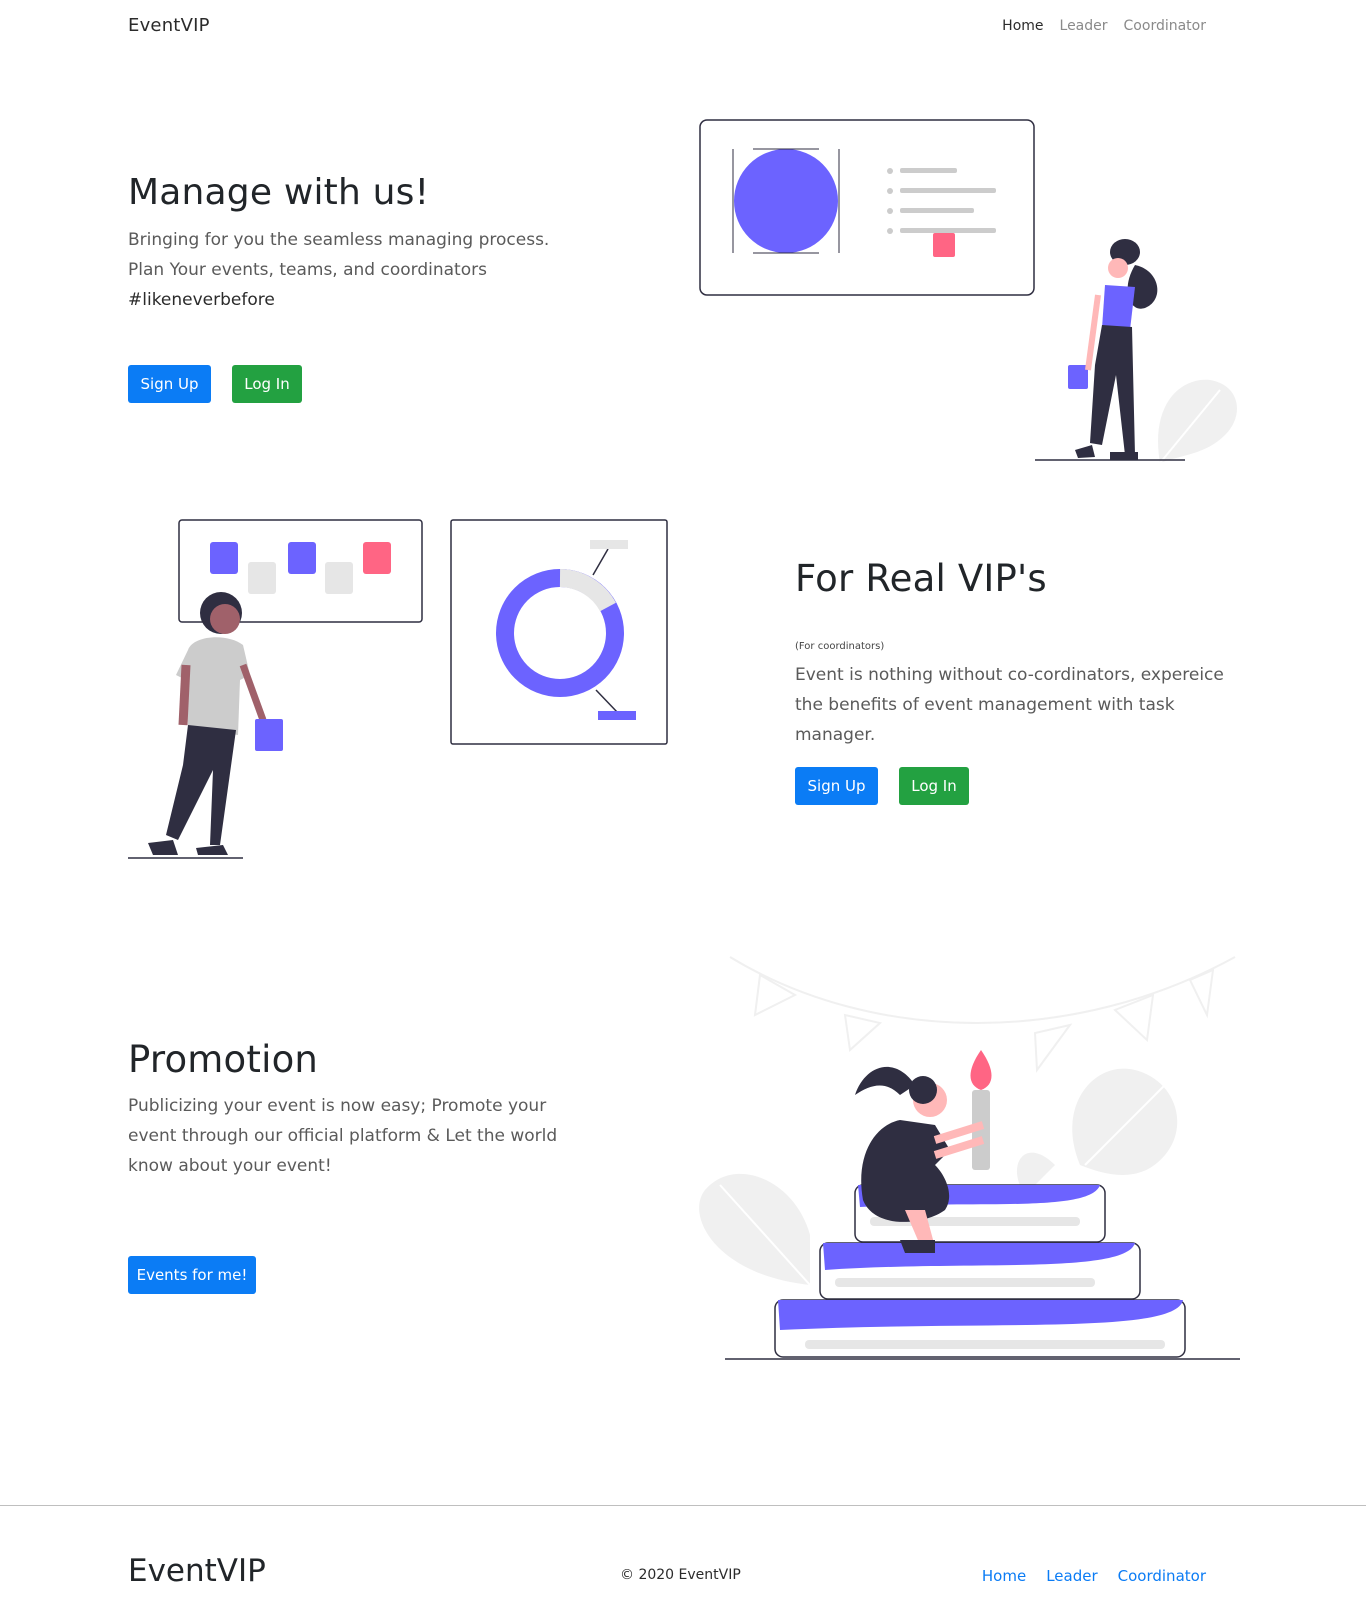 This screenshot has height=1599, width=1366. I want to click on footer-copyright: © 2020 EventVIP, so click(680, 1575).